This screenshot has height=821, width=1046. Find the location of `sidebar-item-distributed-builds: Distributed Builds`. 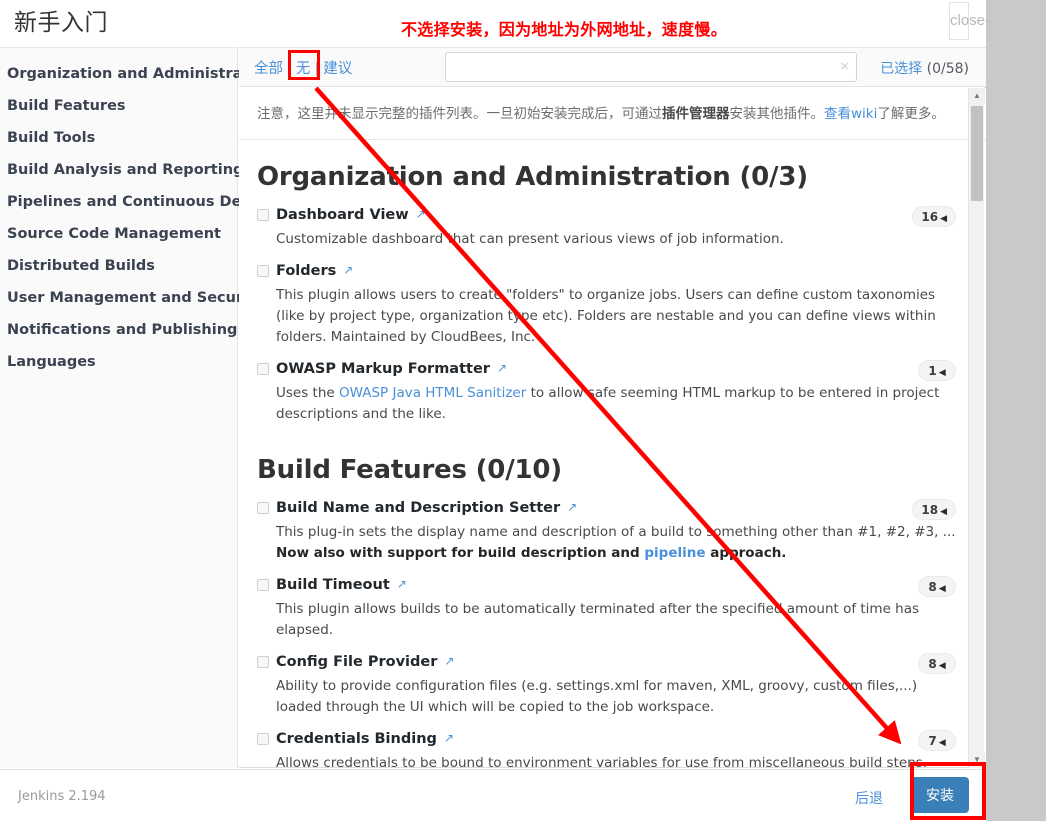

sidebar-item-distributed-builds: Distributed Builds is located at coordinates (118, 266).